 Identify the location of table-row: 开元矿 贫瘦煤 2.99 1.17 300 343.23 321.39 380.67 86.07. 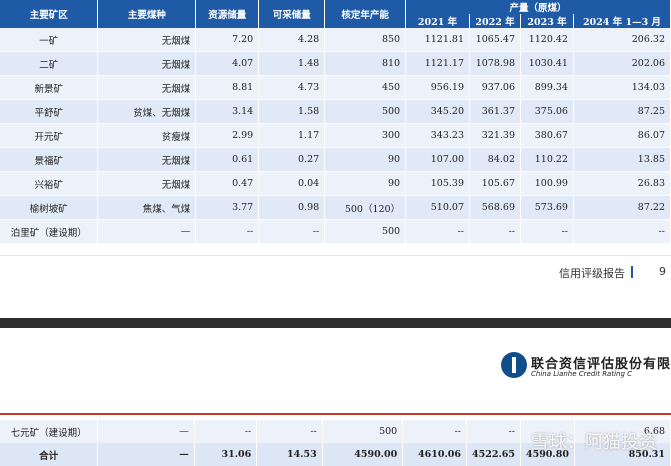
(335, 135).